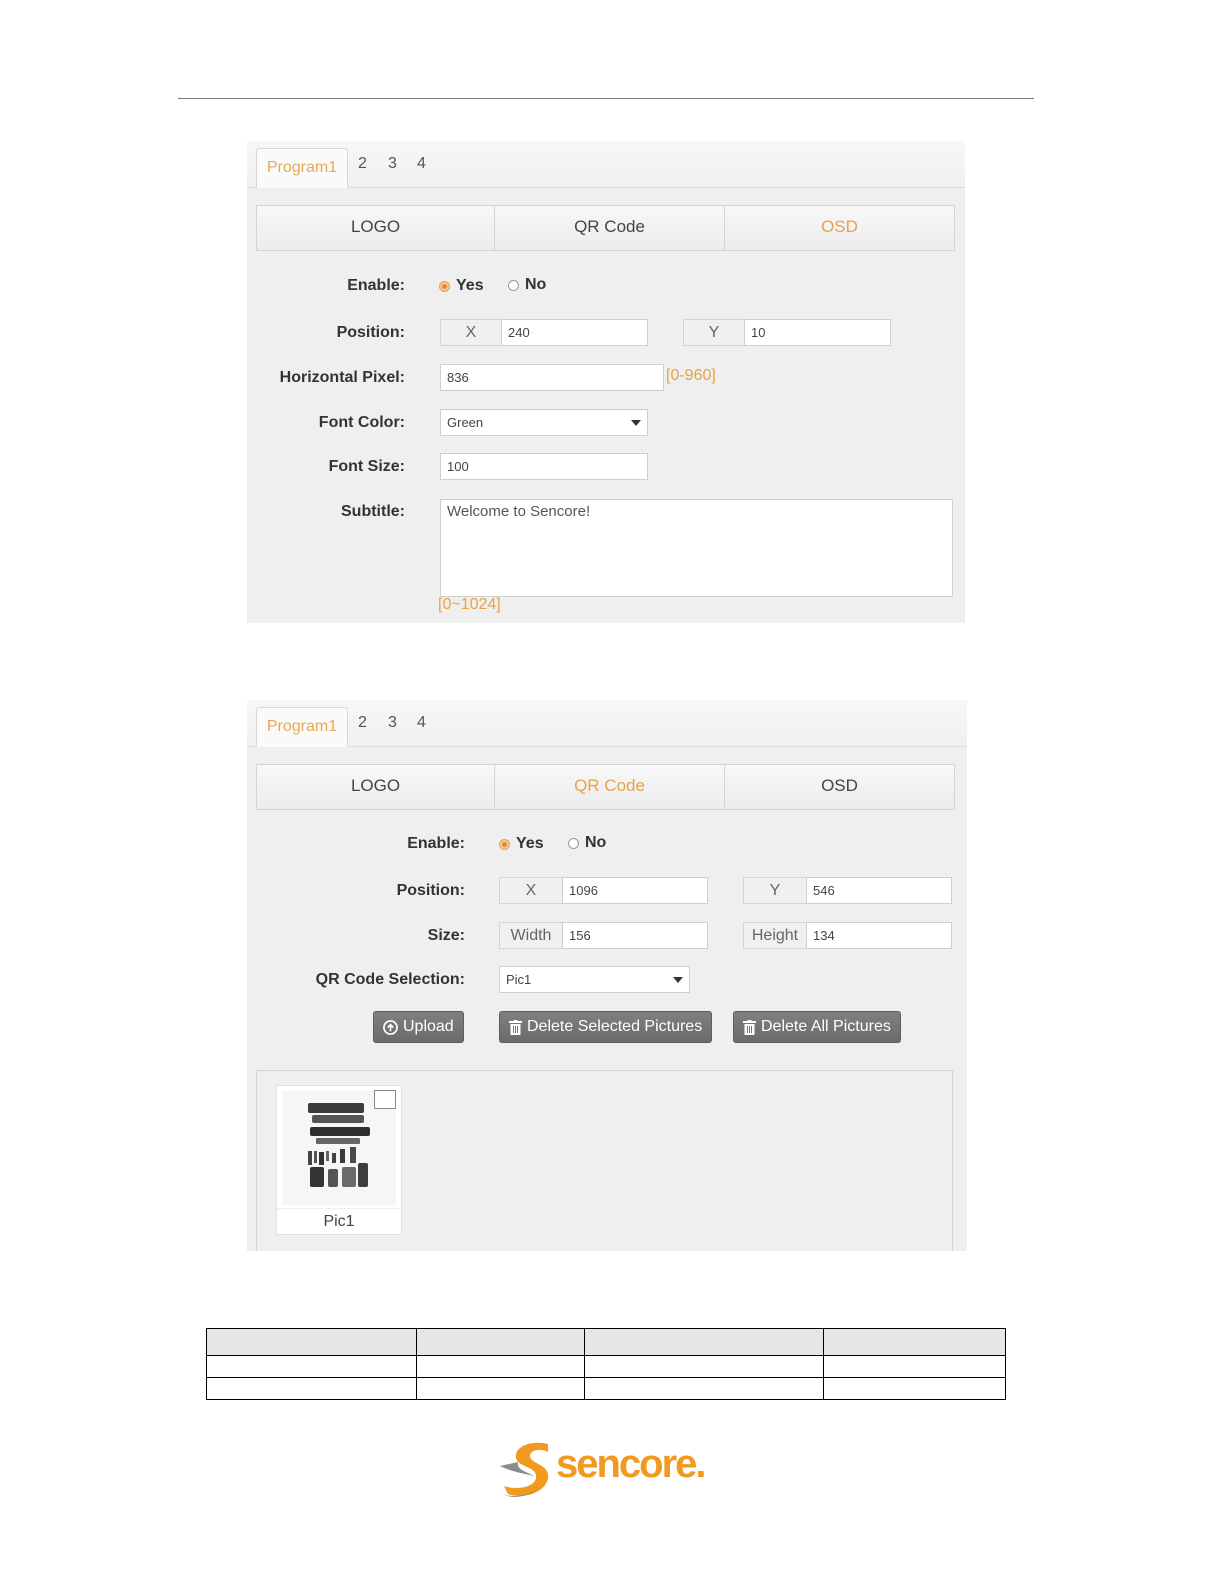 This screenshot has height=1584, width=1224. Describe the element at coordinates (775, 935) in the screenshot. I see `size-height-addon: Height` at that location.